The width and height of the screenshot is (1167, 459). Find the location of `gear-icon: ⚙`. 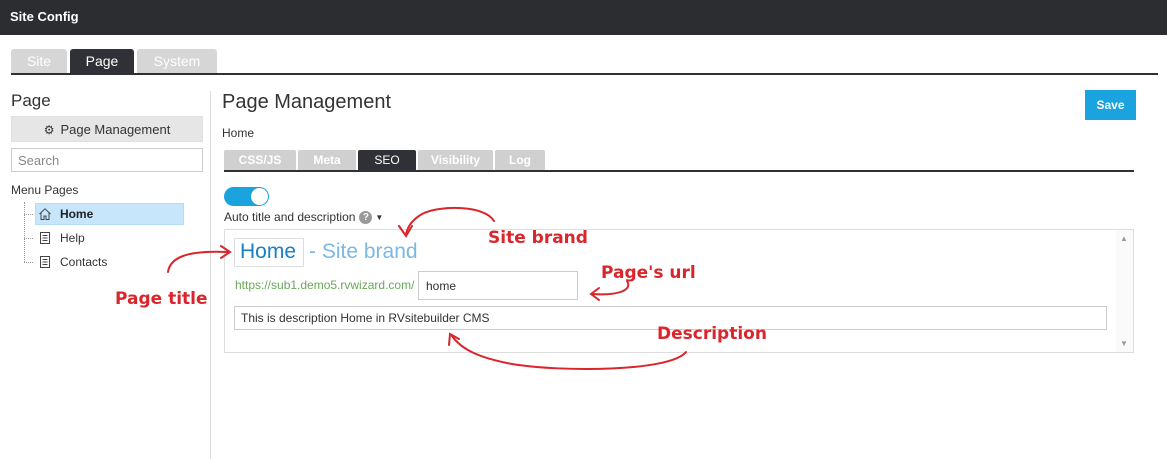

gear-icon: ⚙ is located at coordinates (49, 130).